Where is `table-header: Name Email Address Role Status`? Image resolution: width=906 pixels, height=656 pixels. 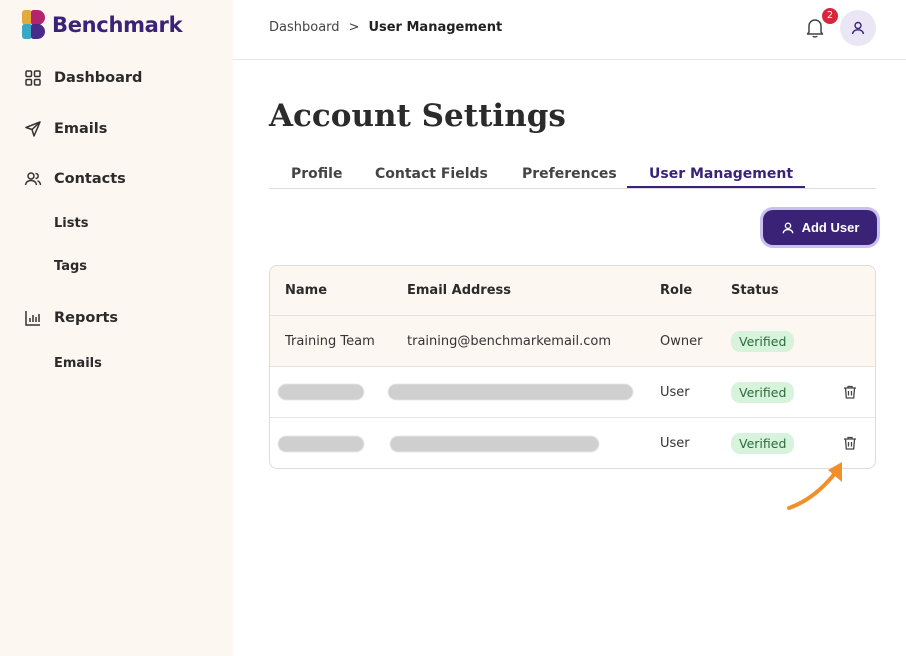 table-header: Name Email Address Role Status is located at coordinates (572, 291).